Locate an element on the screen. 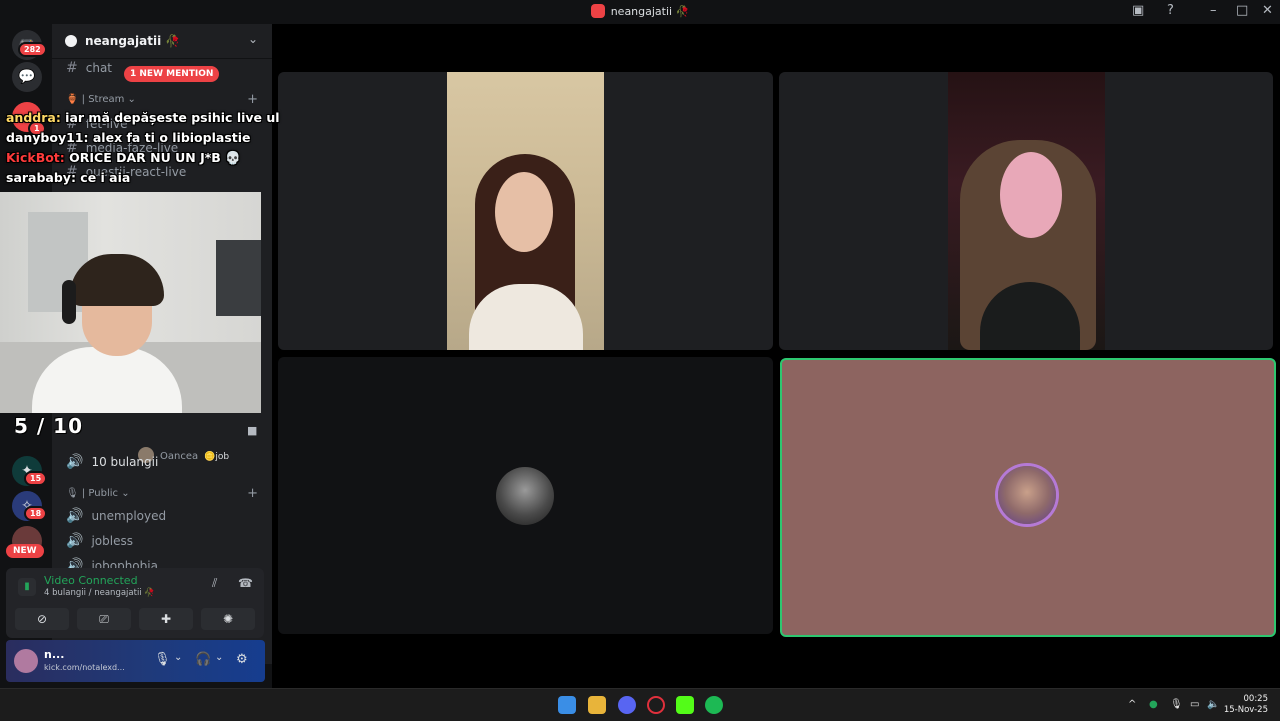  voice-channel-10-bulangii: 🔊 10 bulangii is located at coordinates (112, 462).